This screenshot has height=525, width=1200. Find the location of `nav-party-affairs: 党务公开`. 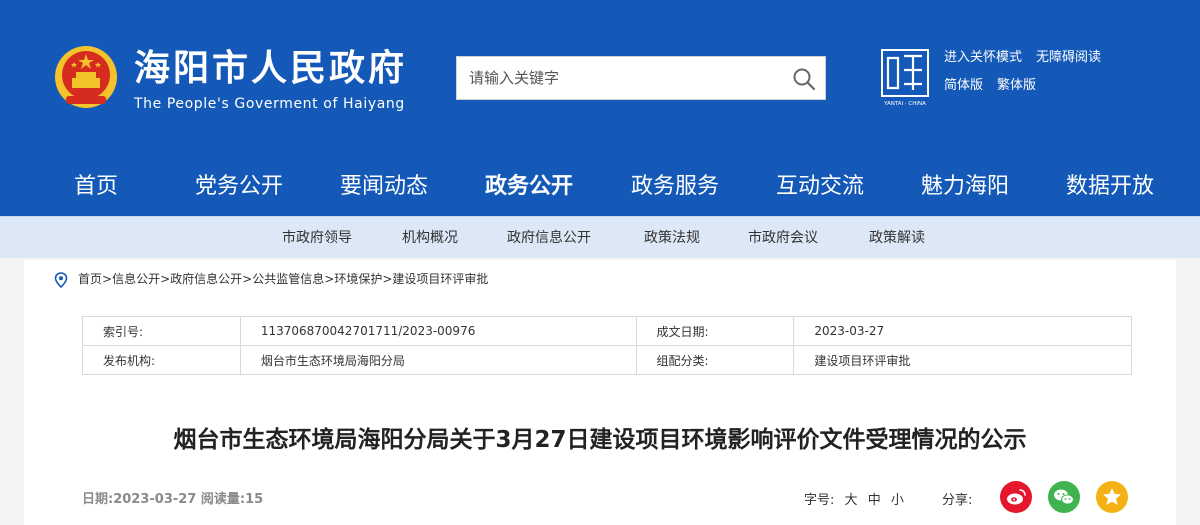

nav-party-affairs: 党务公开 is located at coordinates (239, 187).